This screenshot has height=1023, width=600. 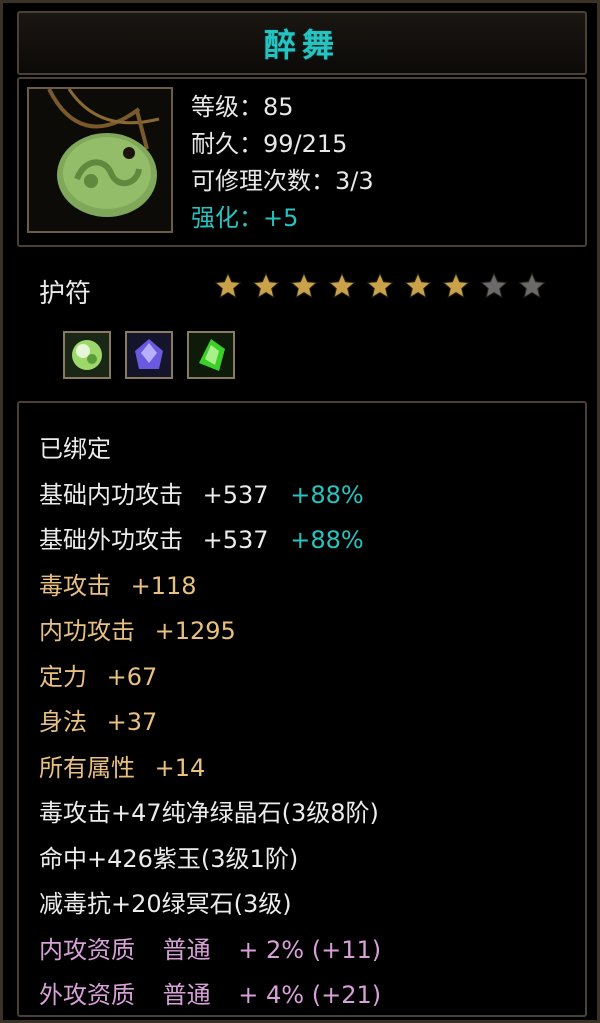 What do you see at coordinates (137, 631) in the screenshot?
I see `bonus-row: 内功攻击 +1295` at bounding box center [137, 631].